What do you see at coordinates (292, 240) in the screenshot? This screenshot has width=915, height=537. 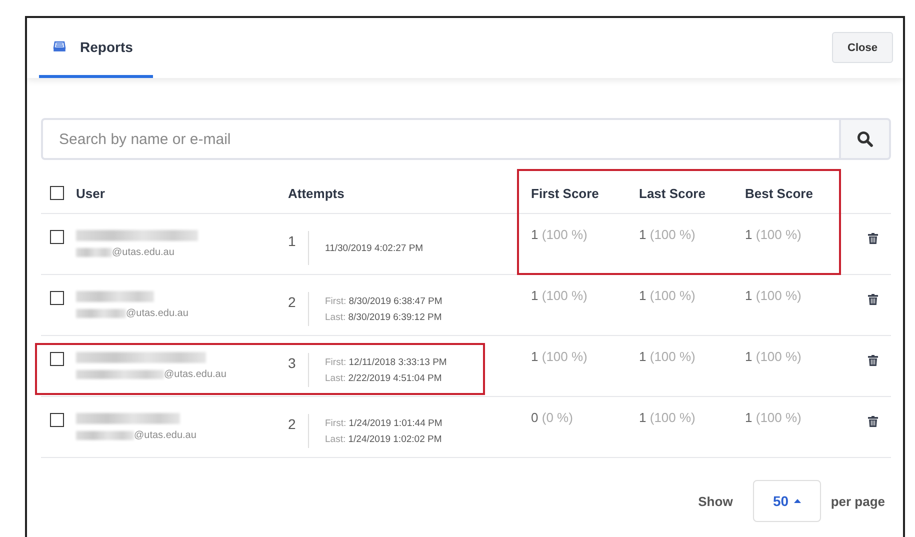 I see `attempt-count: 1` at bounding box center [292, 240].